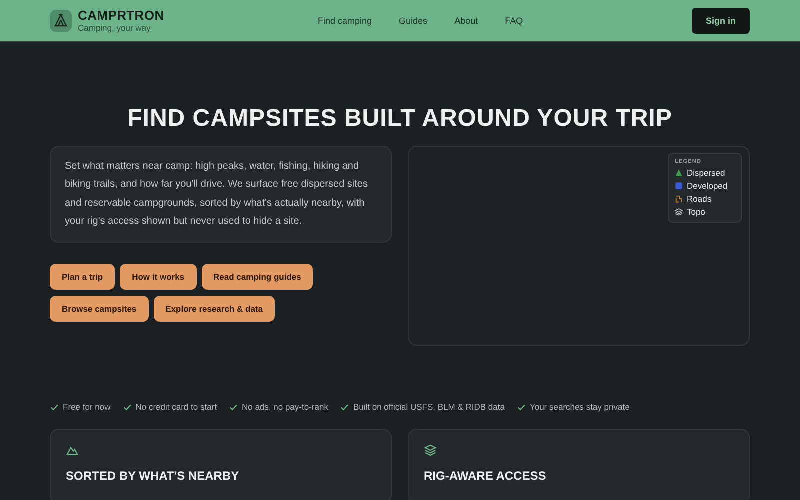 This screenshot has width=800, height=500. Describe the element at coordinates (214, 309) in the screenshot. I see `action-button: Explore research & data` at that location.